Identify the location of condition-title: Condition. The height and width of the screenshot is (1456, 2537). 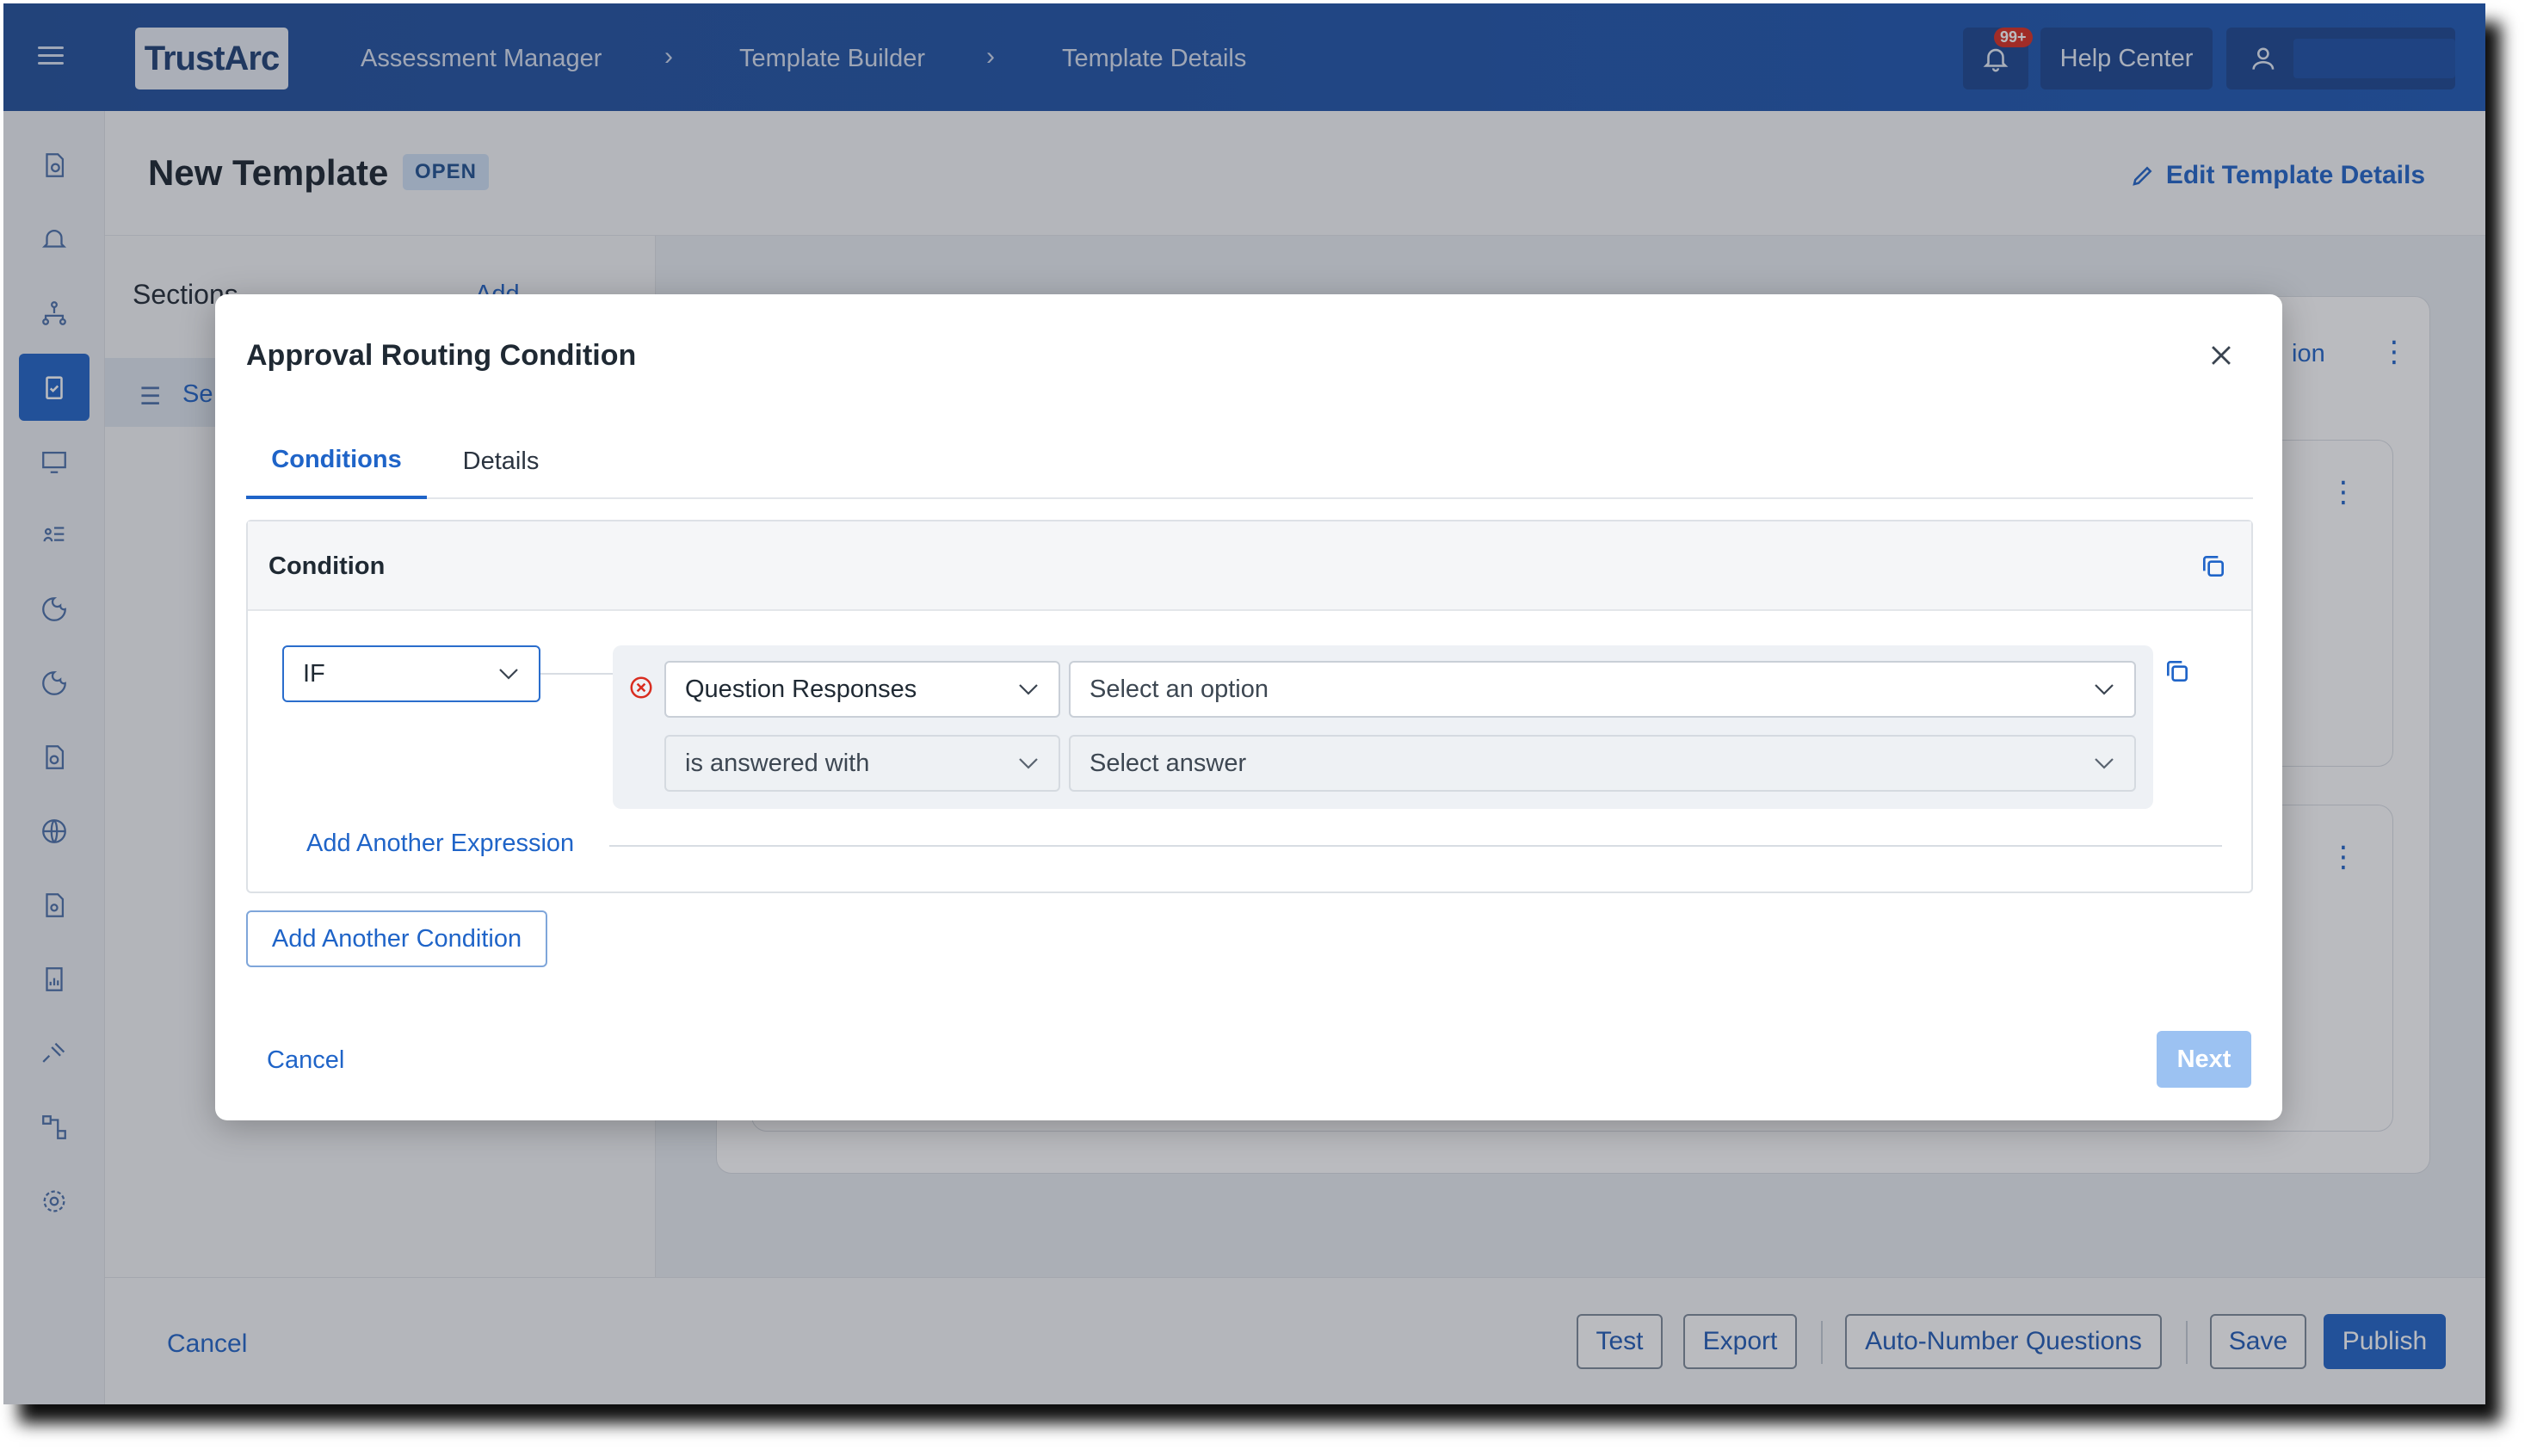
(327, 566).